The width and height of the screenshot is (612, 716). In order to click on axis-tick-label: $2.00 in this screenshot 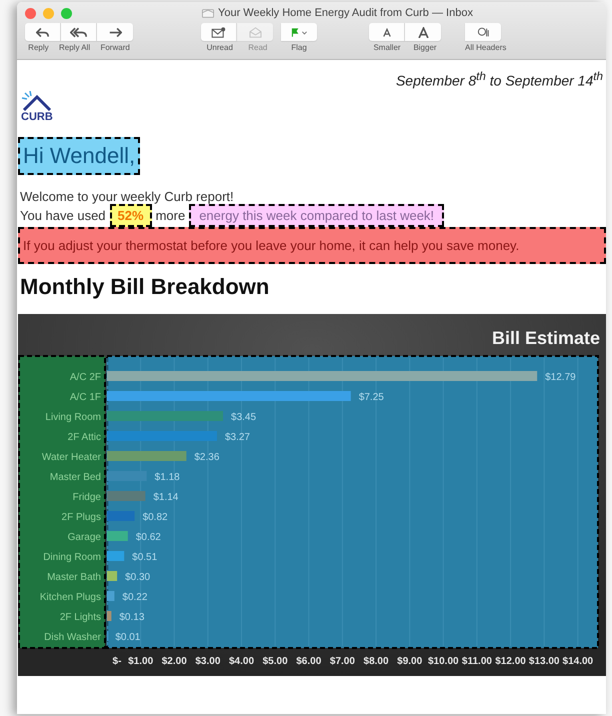, I will do `click(174, 661)`.